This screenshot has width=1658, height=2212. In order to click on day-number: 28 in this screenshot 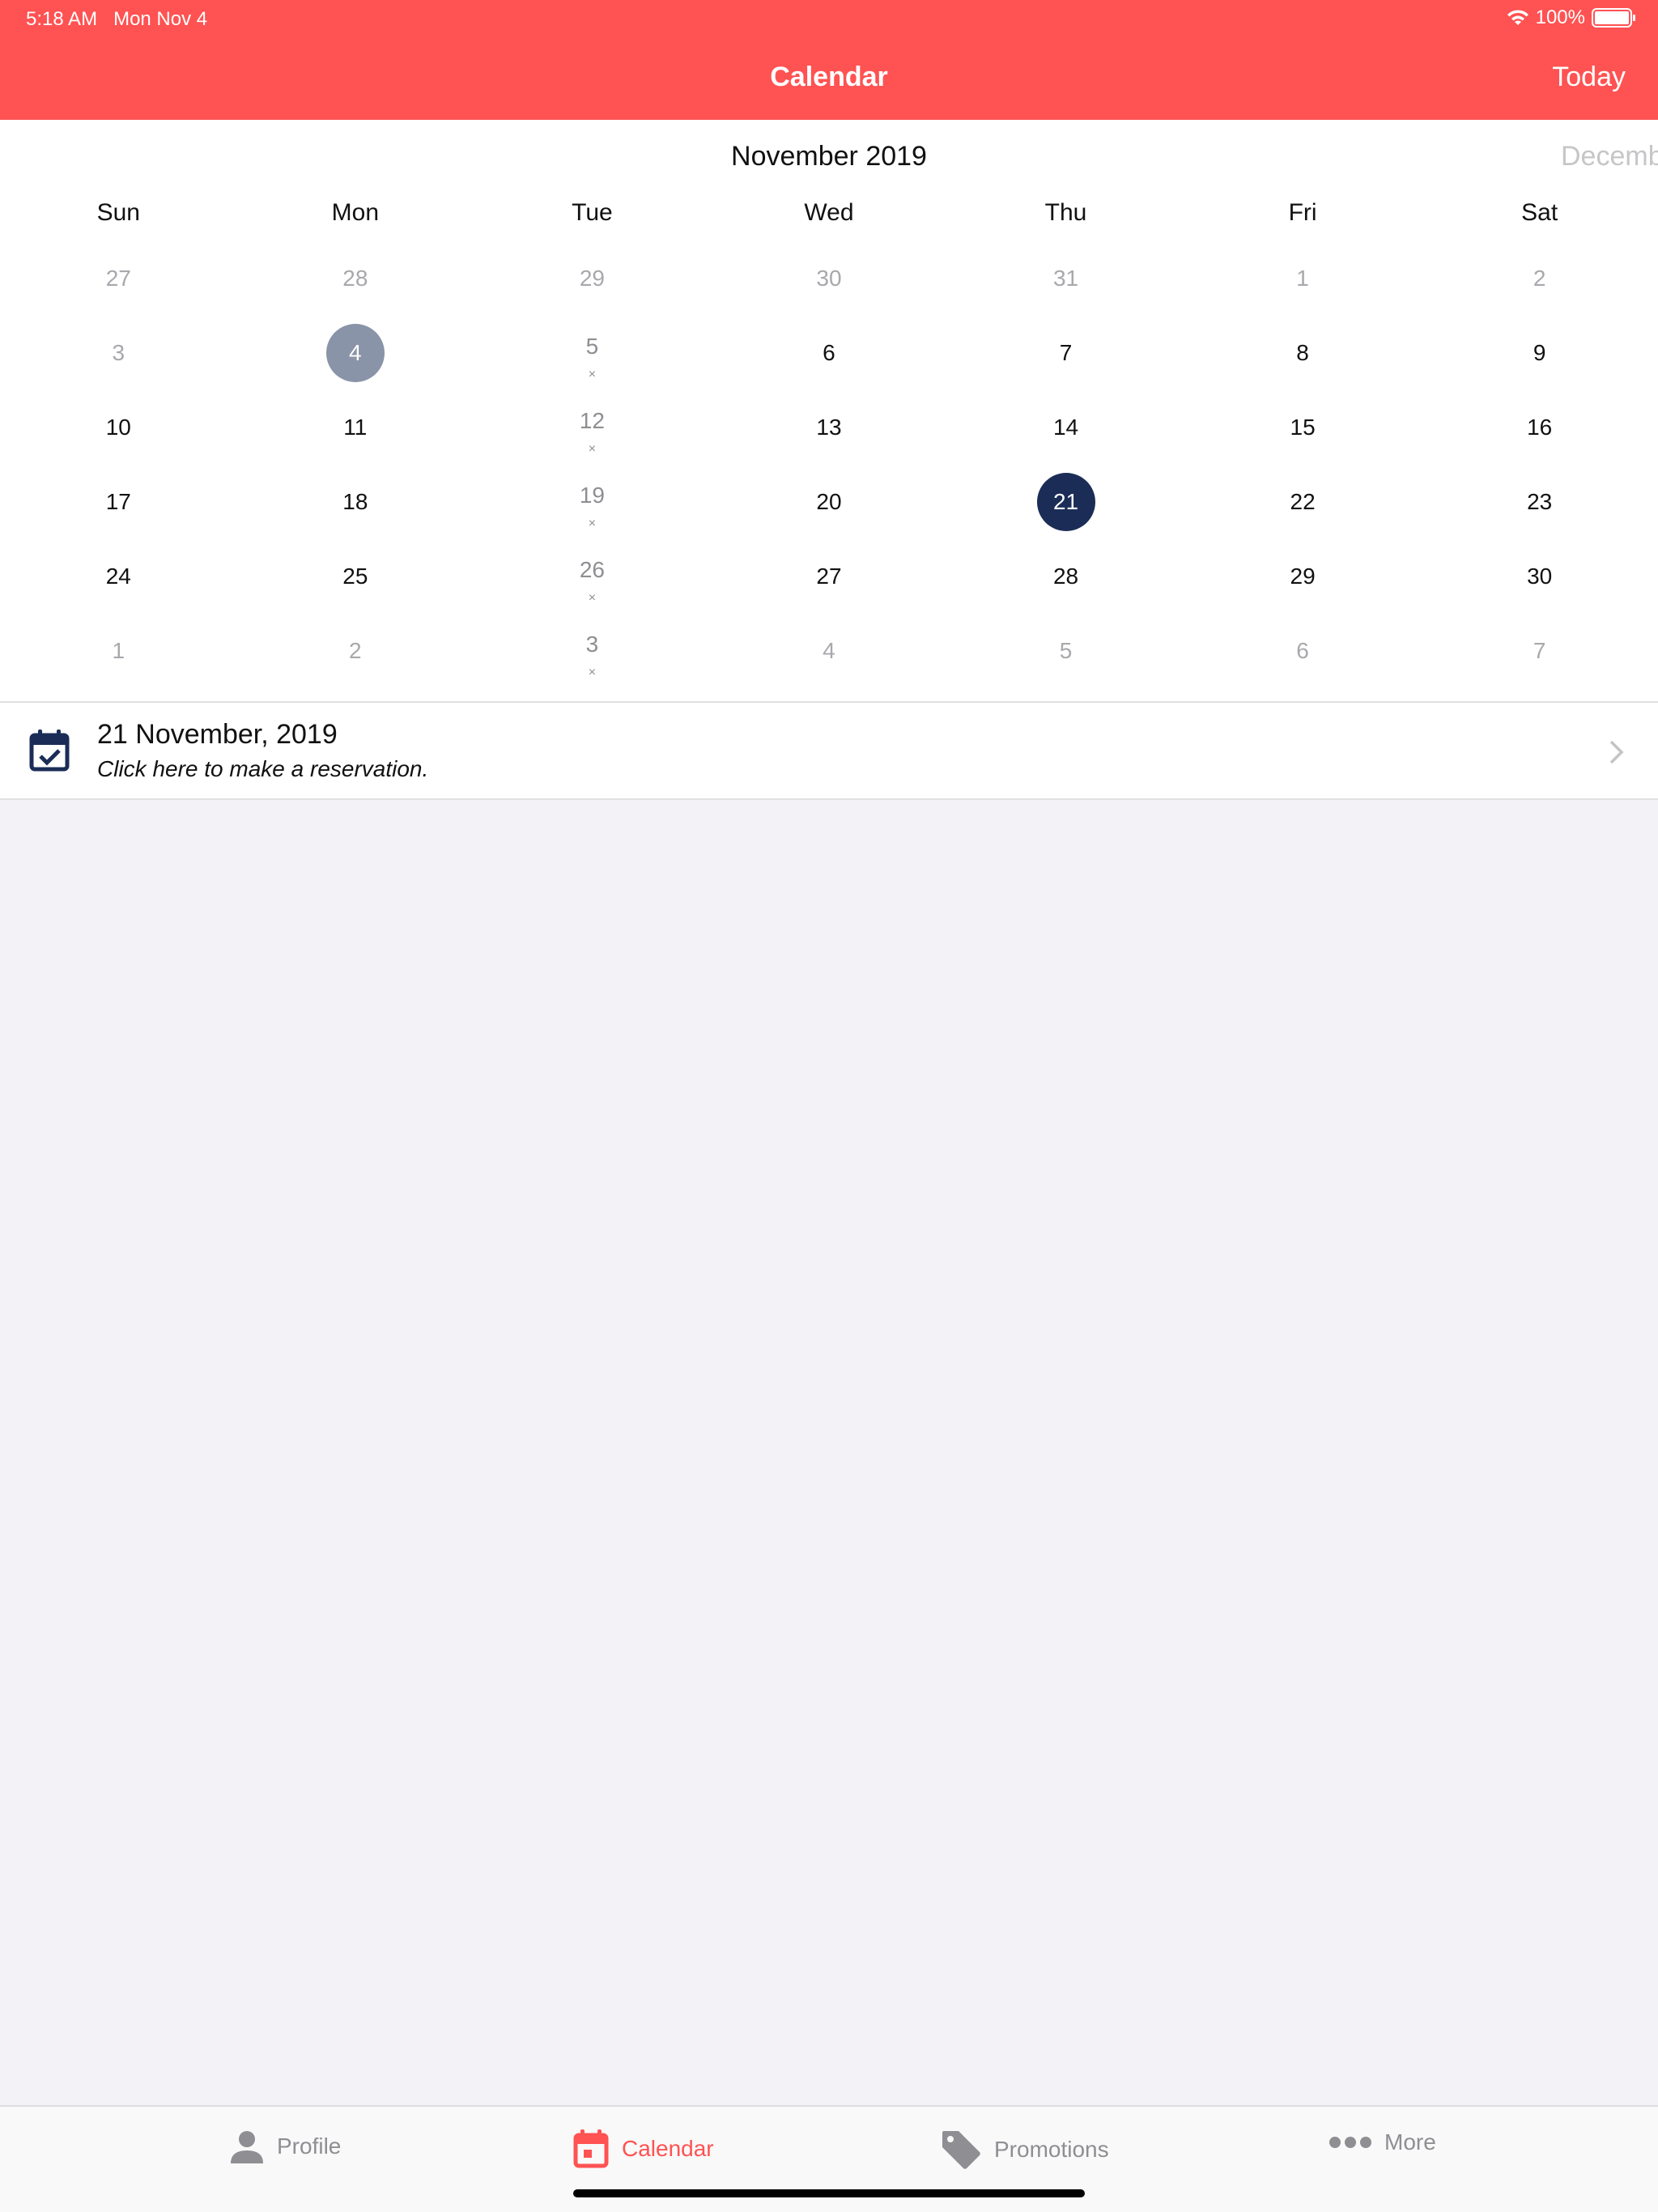, I will do `click(1065, 577)`.